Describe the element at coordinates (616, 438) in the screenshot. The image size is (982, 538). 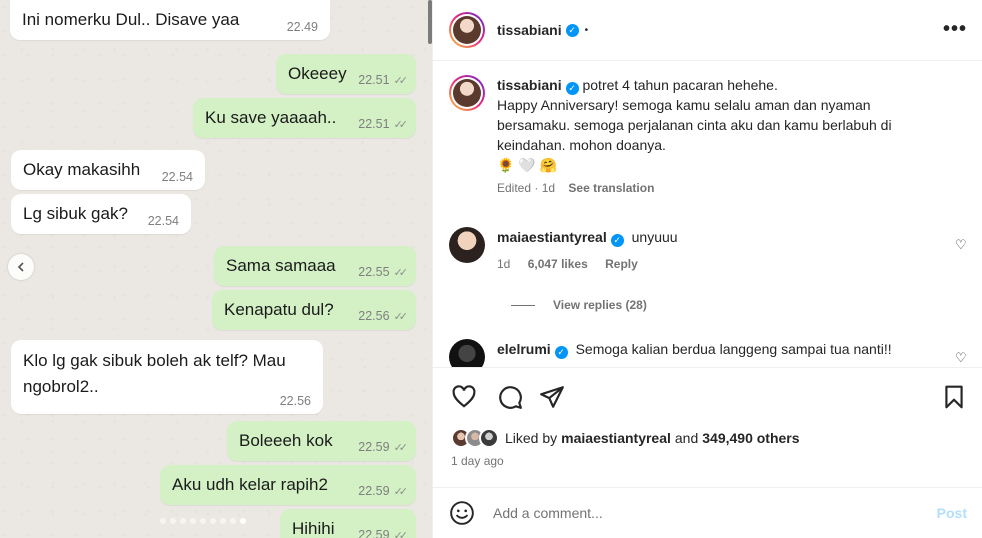
I see `liked-by-user: maiaestiantyreal` at that location.